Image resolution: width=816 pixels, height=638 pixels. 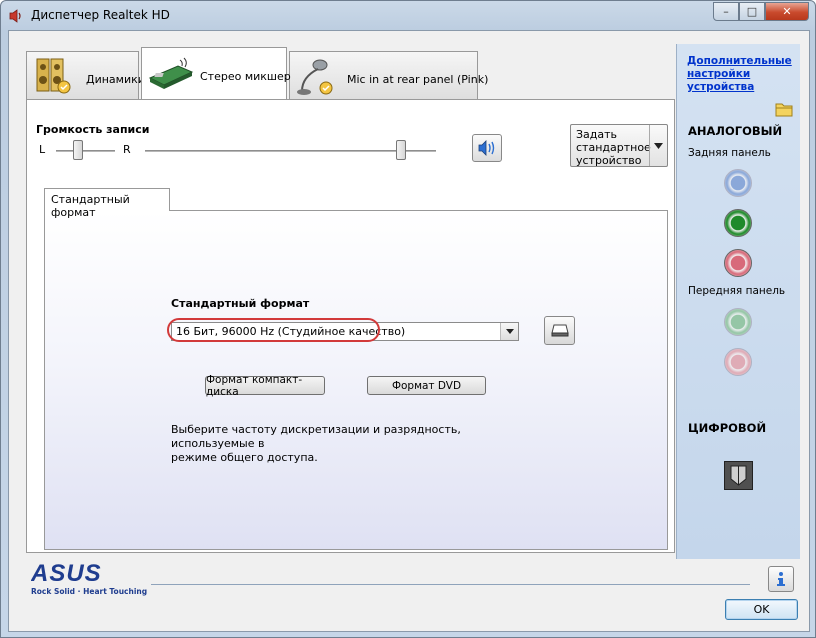 I want to click on rear-blue-jack, so click(x=738, y=183).